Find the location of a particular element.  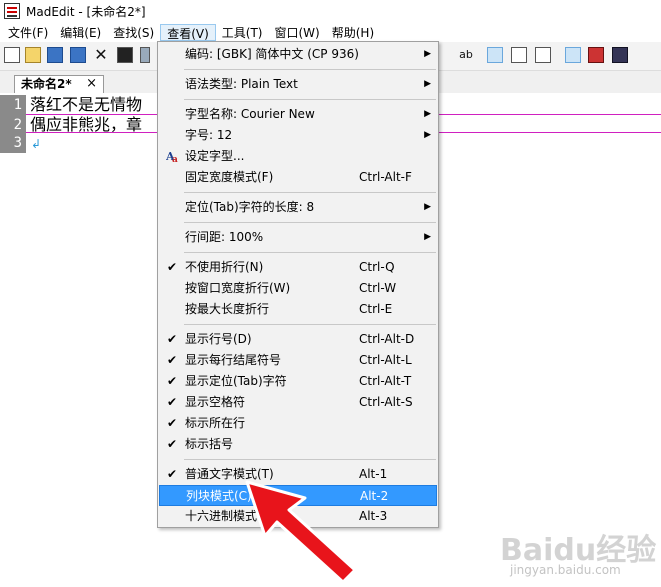

menu-item-wrap-window: 按窗口宽度折行(W) Ctrl-W is located at coordinates (298, 288).